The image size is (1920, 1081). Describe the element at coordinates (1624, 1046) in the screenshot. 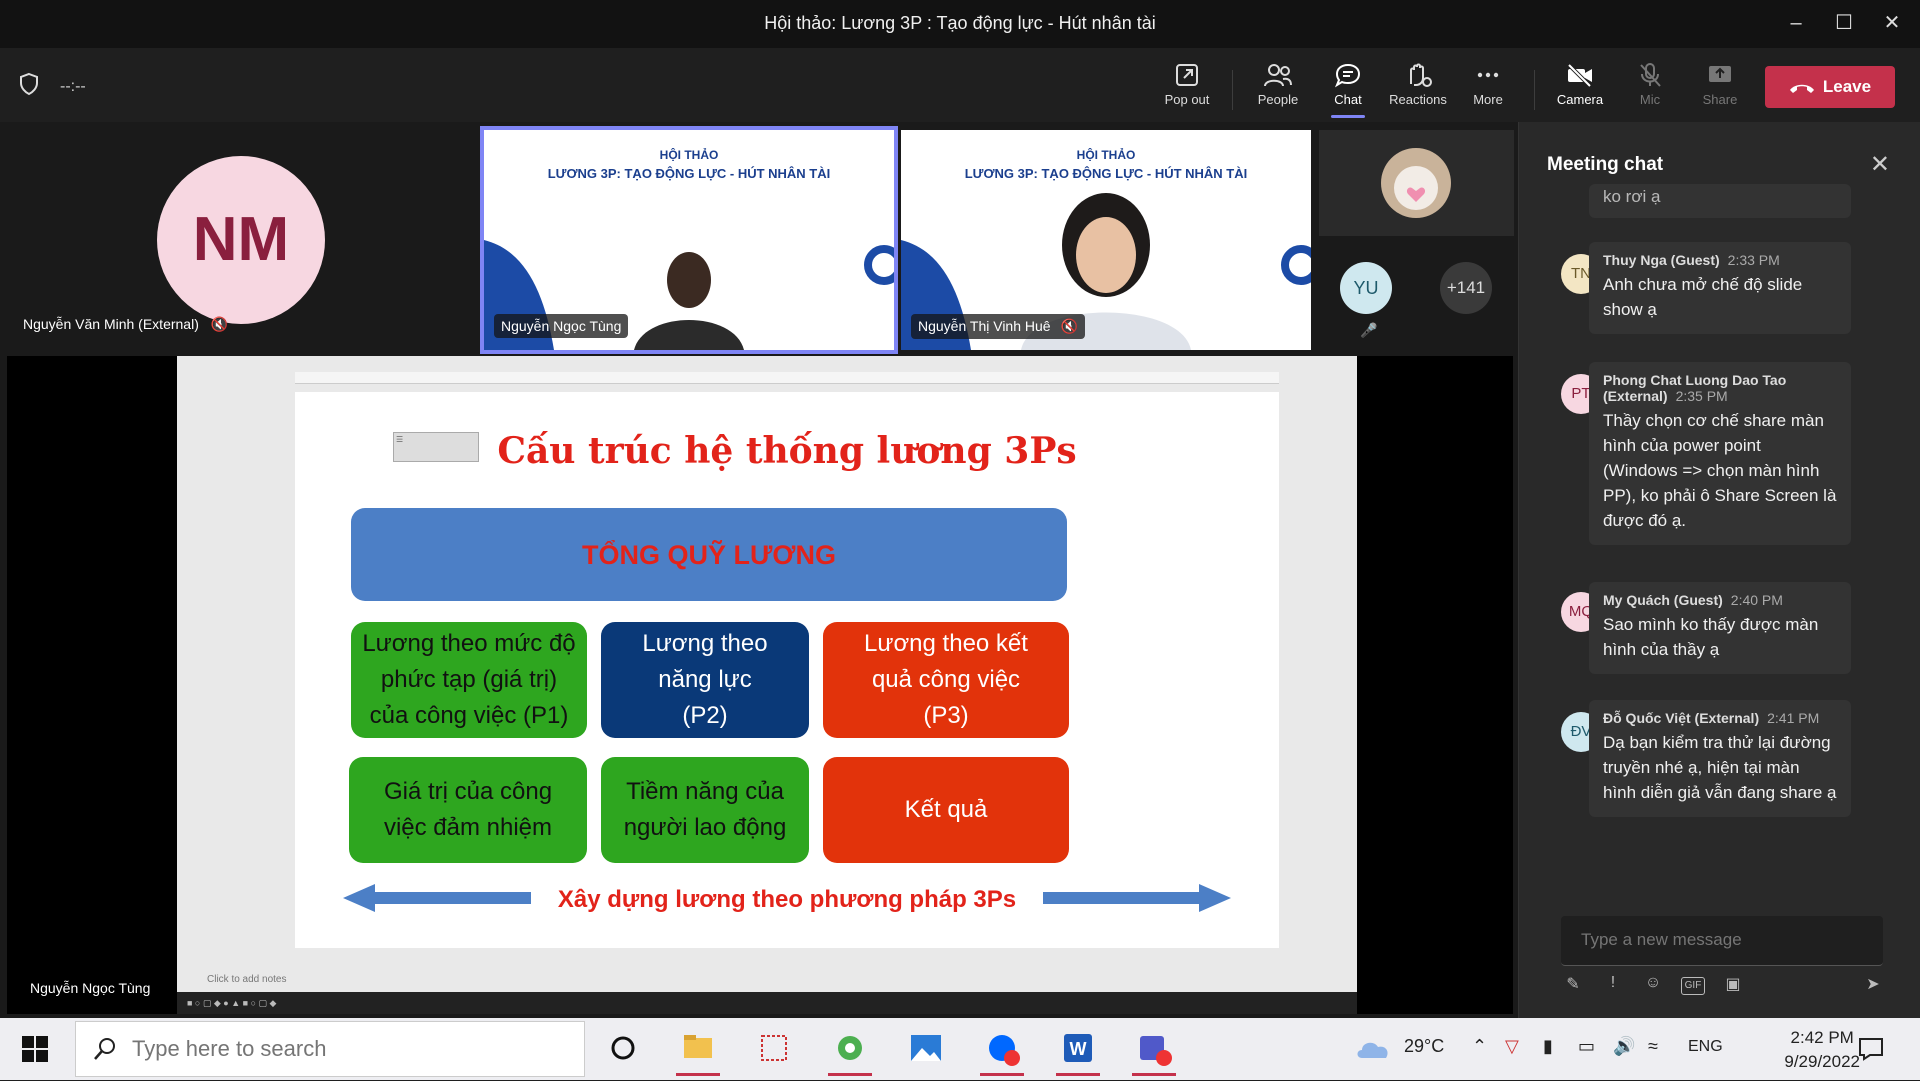

I see `volume-icon: 🔊` at that location.